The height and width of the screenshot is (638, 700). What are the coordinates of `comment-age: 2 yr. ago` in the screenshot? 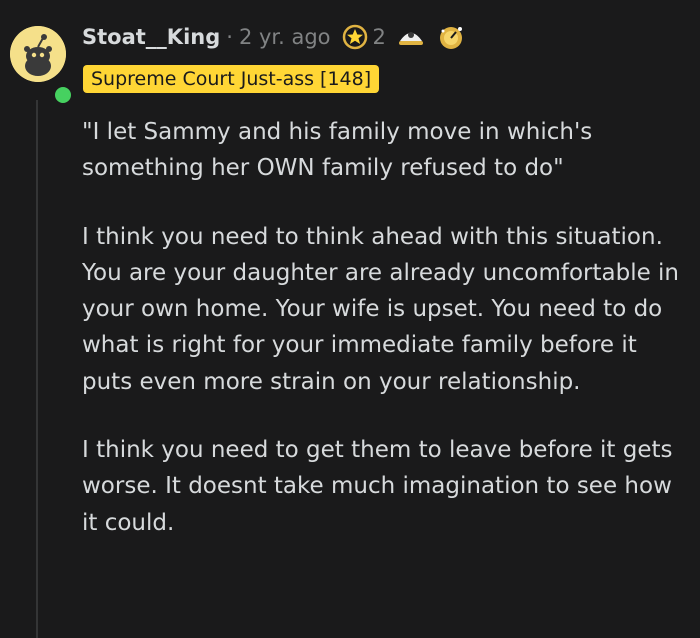 It's located at (285, 37).